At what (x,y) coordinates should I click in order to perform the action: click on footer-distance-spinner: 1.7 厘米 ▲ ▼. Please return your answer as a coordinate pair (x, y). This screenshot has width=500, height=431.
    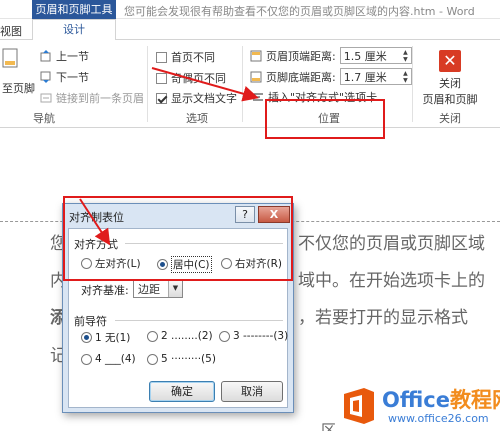
    Looking at the image, I should click on (375, 76).